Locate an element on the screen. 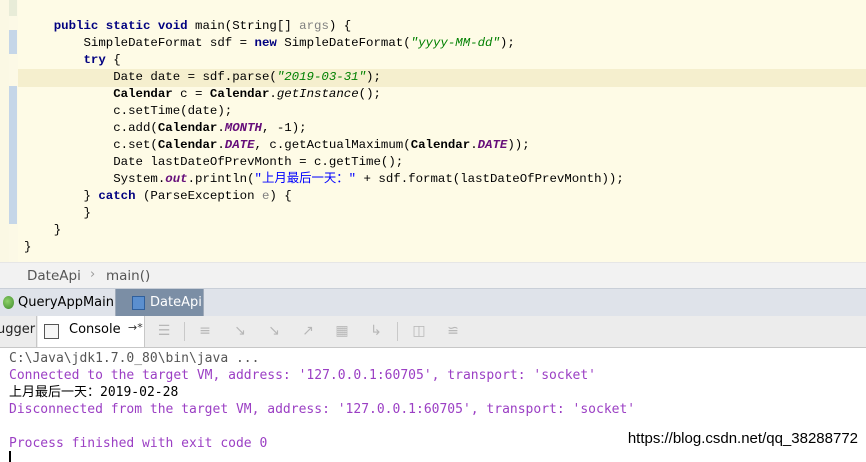 The image size is (866, 462). code-token: .println( is located at coordinates (221, 179).